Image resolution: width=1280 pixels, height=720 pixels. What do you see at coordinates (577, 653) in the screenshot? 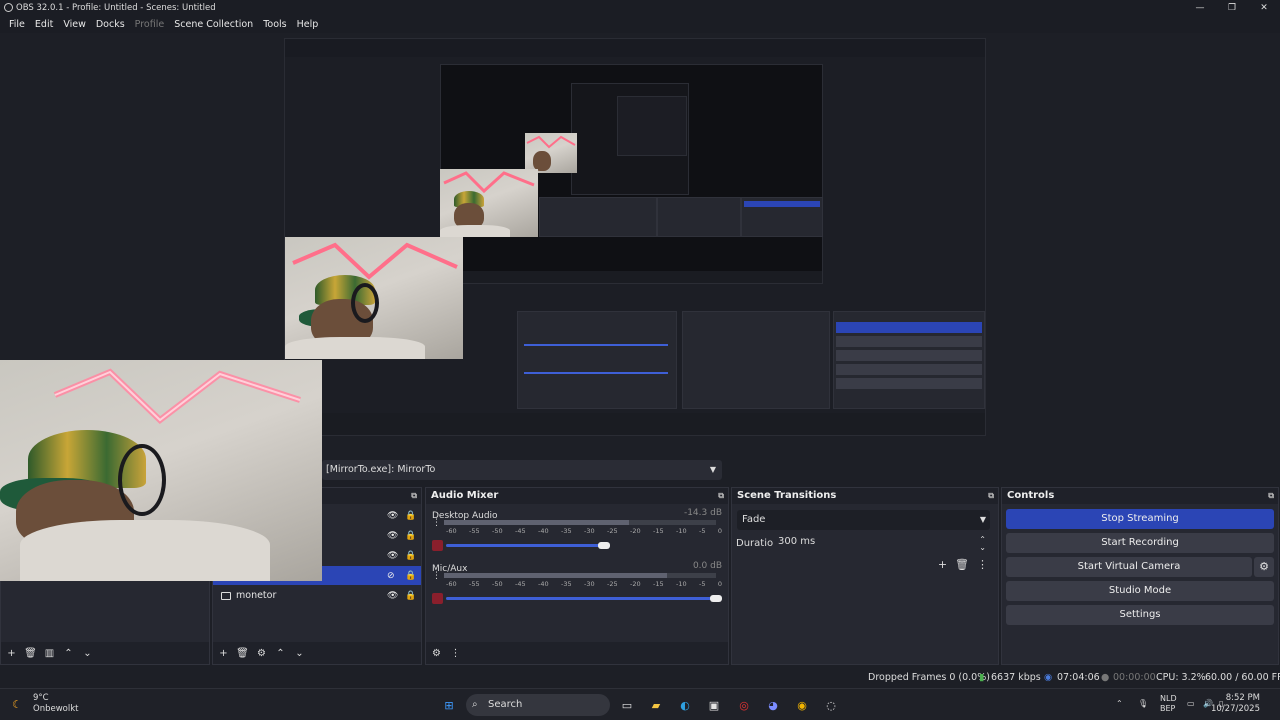
I see `audio-mixer-toolbar: ⚙ ⋮` at bounding box center [577, 653].